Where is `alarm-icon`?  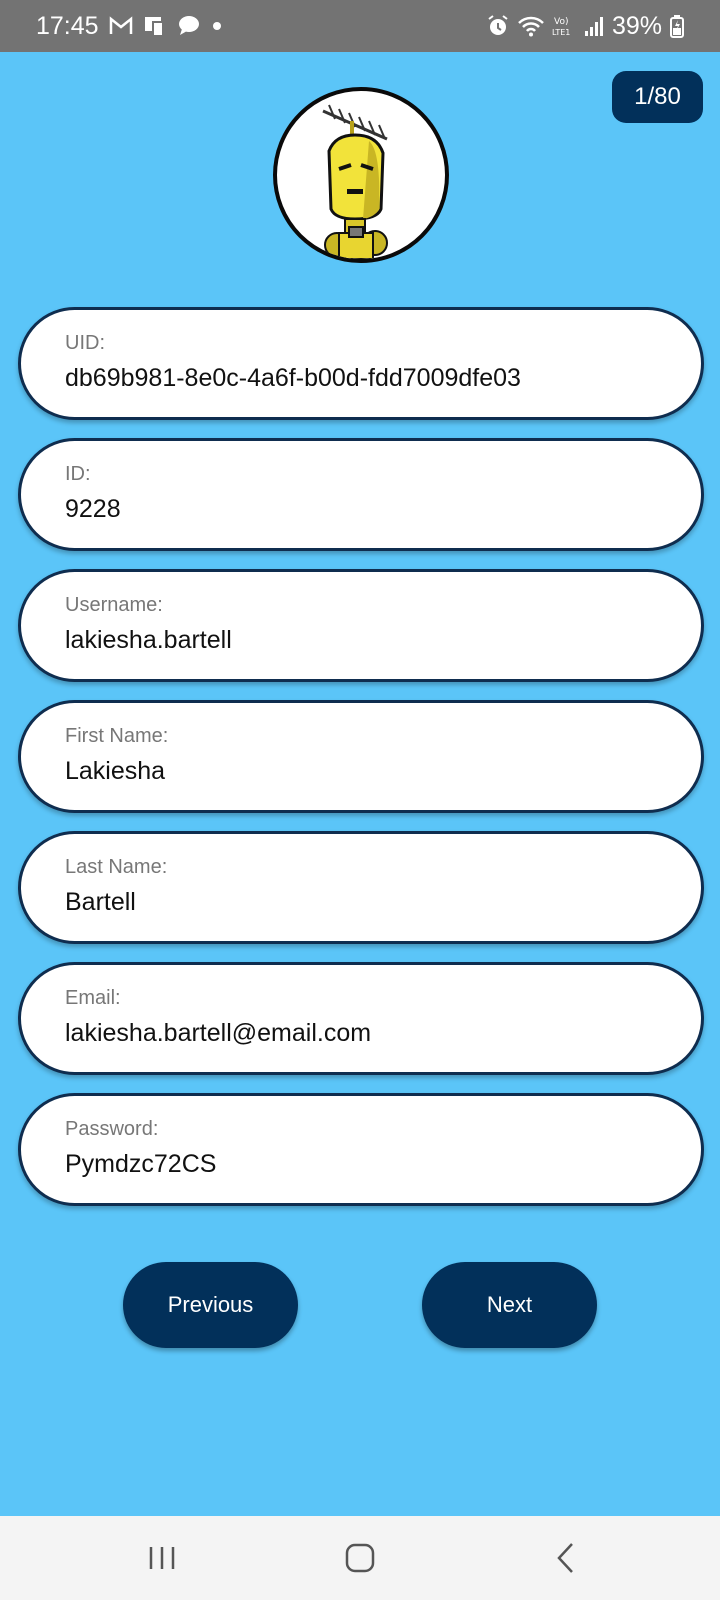 alarm-icon is located at coordinates (498, 26).